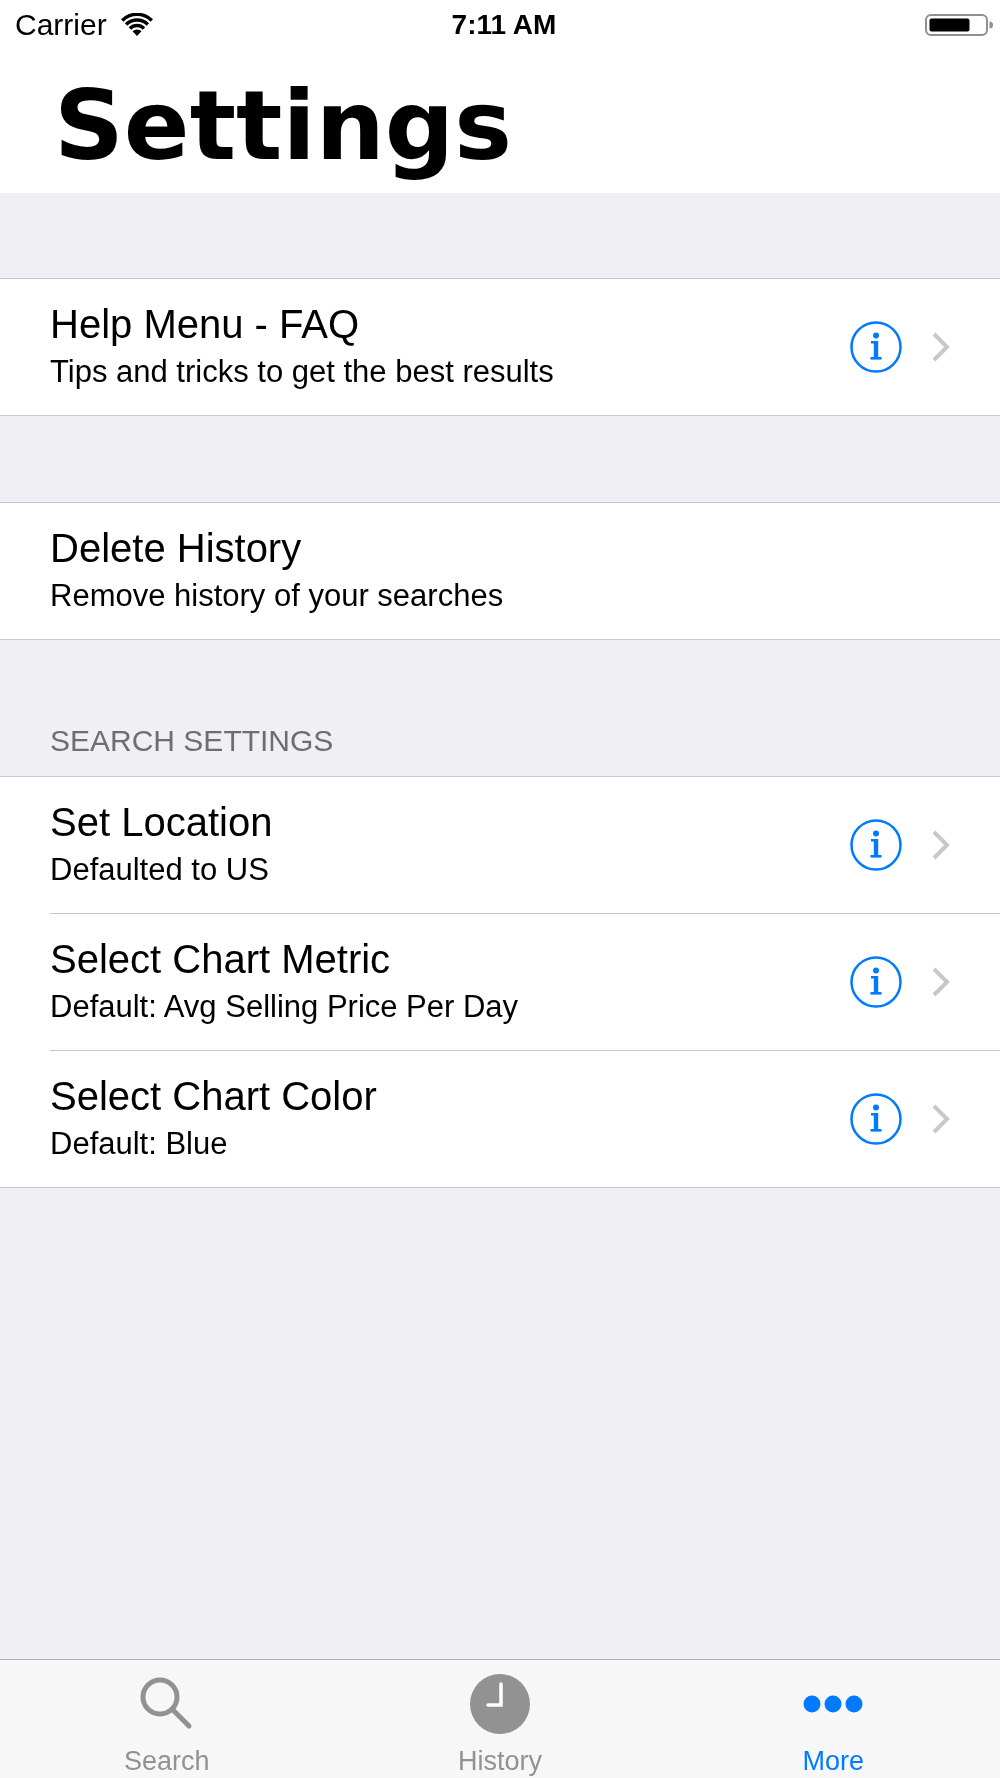 Image resolution: width=1000 pixels, height=1778 pixels. Describe the element at coordinates (139, 1144) in the screenshot. I see `row-subtitle: Default: Blue` at that location.